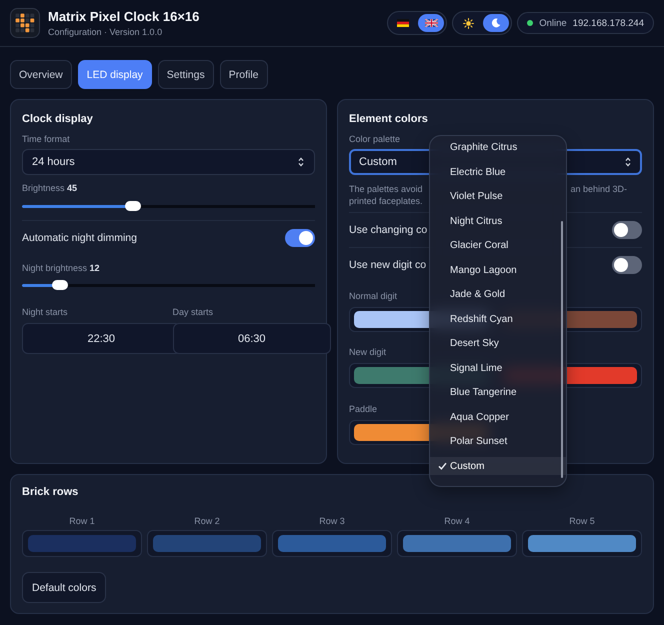 The height and width of the screenshot is (625, 664). What do you see at coordinates (124, 16) in the screenshot?
I see `app-title: Matrix Pixel Clock 16×16` at bounding box center [124, 16].